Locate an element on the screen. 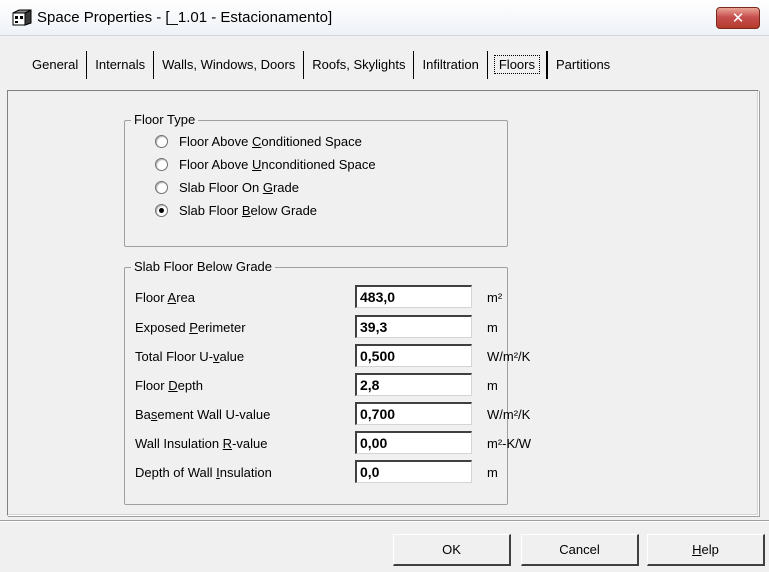 The height and width of the screenshot is (572, 769). ok-button-label: OK is located at coordinates (451, 549).